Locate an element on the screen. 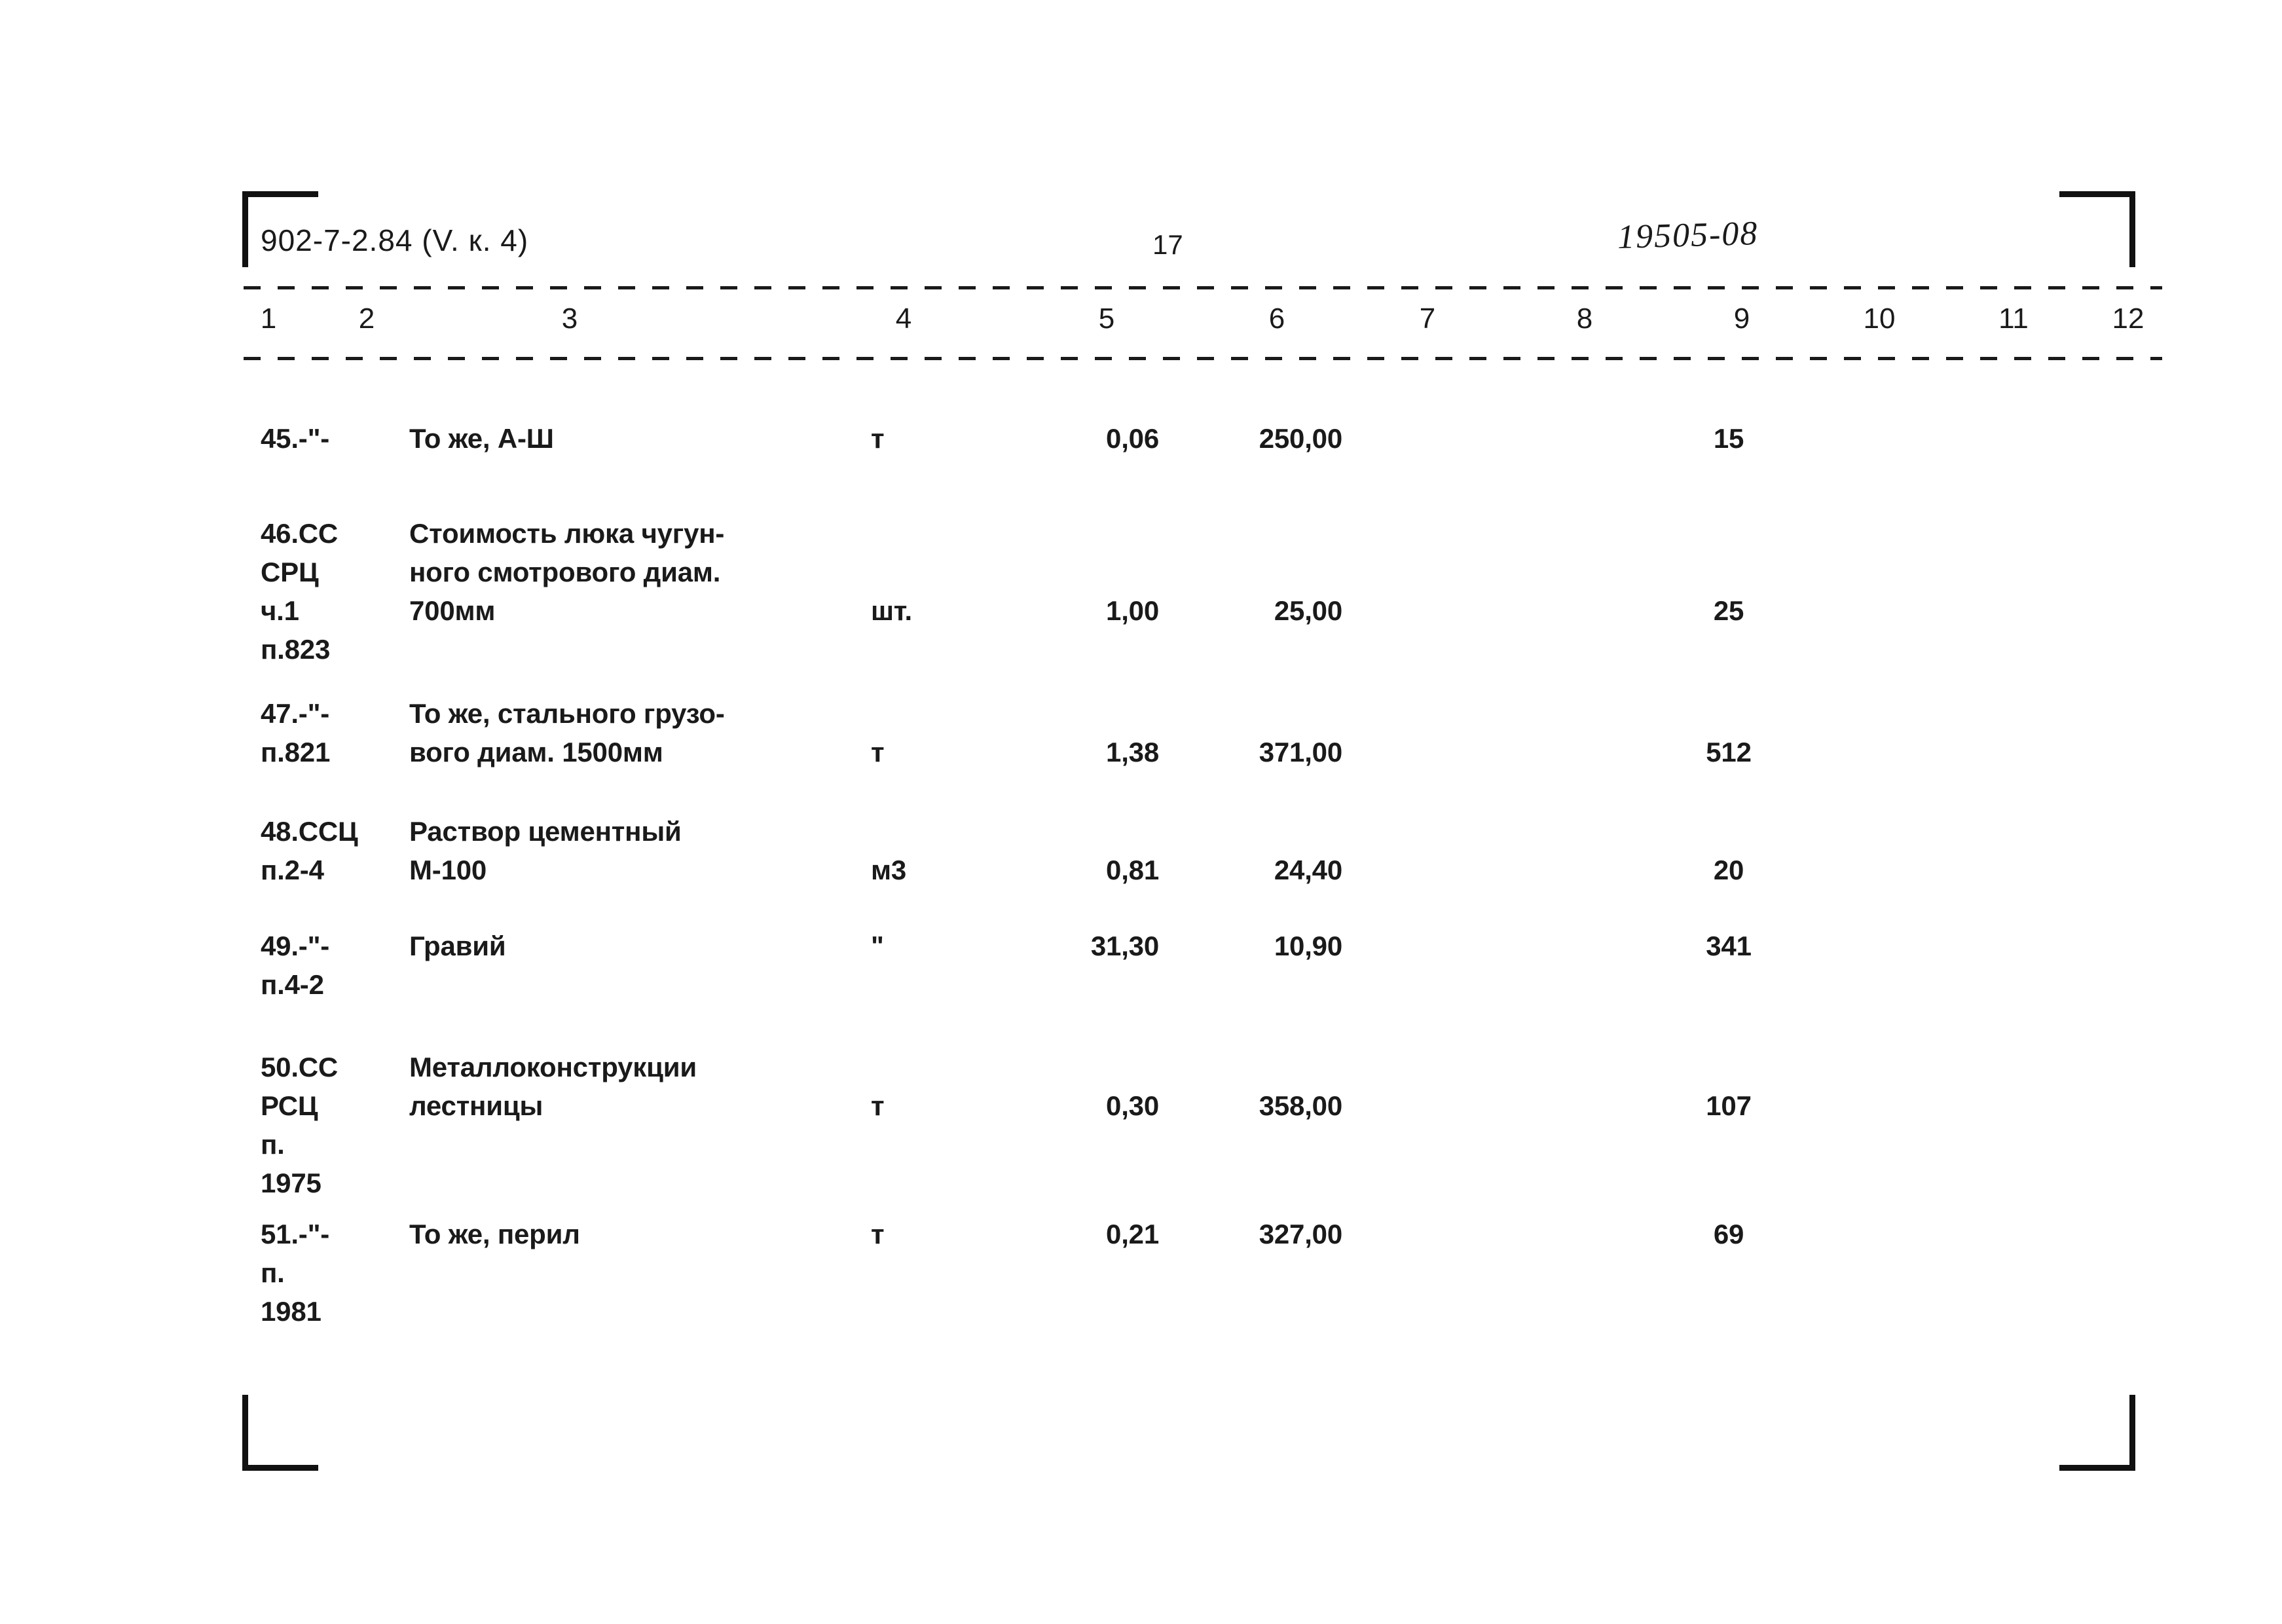 The height and width of the screenshot is (1624, 2282). document-code: 902-7-2.84 (V. к. 4) is located at coordinates (395, 240).